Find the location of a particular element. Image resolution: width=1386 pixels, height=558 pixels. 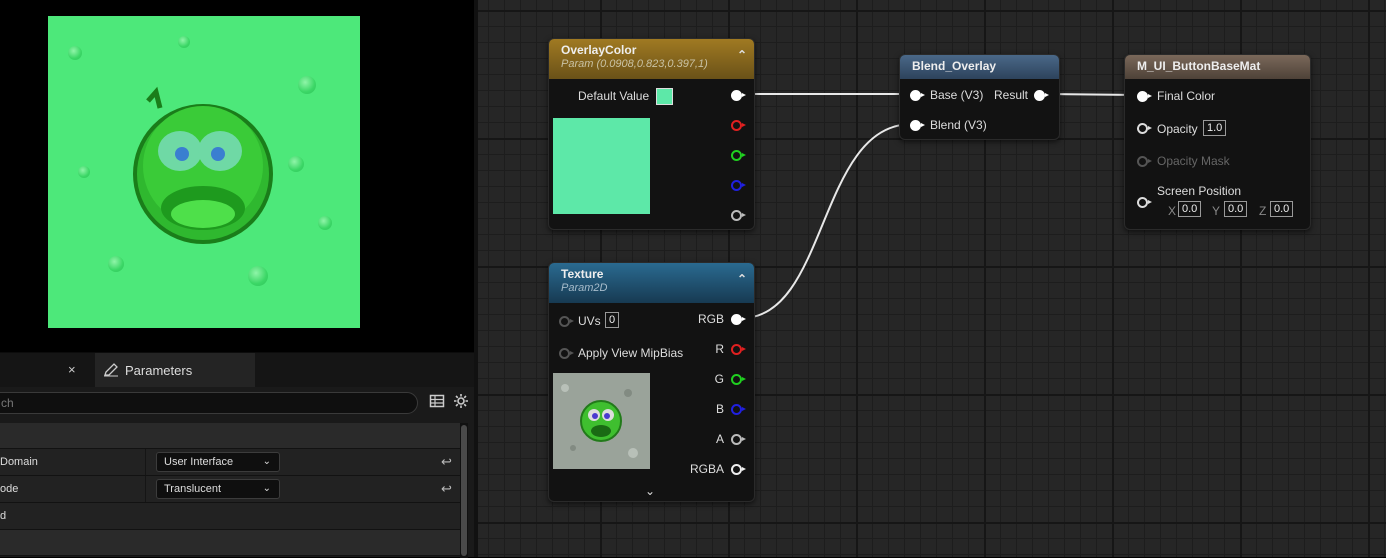

node-title: Texture is located at coordinates (582, 274).